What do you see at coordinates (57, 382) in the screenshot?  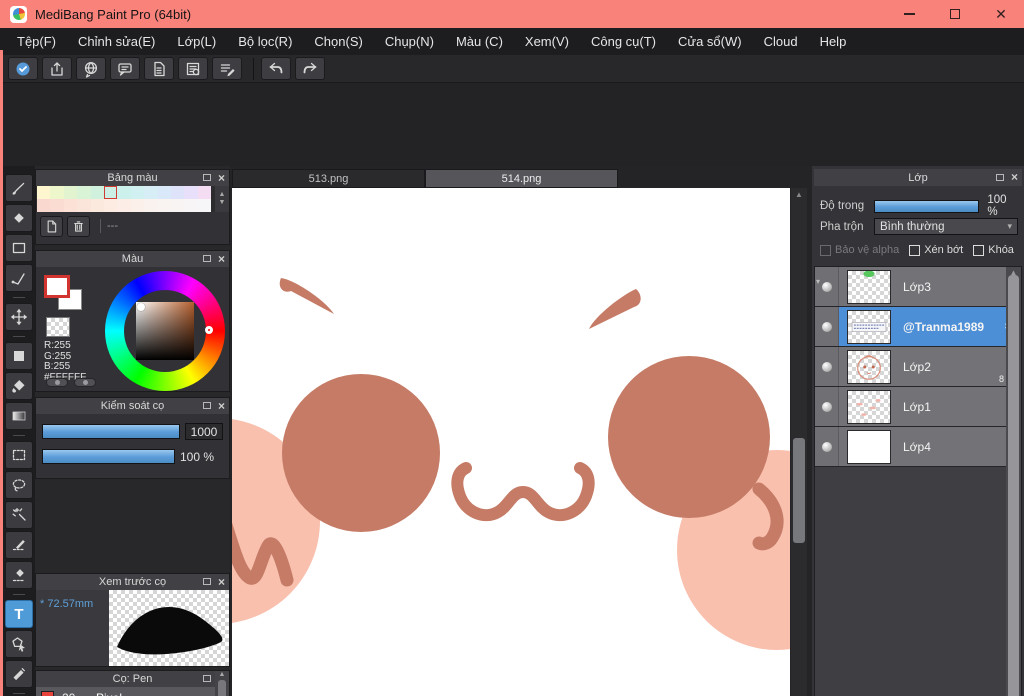 I see `color-mode-button` at bounding box center [57, 382].